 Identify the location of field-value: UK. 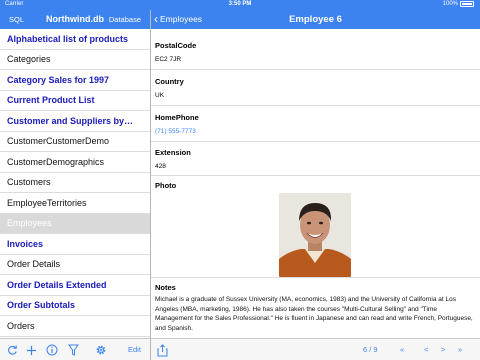
(315, 92).